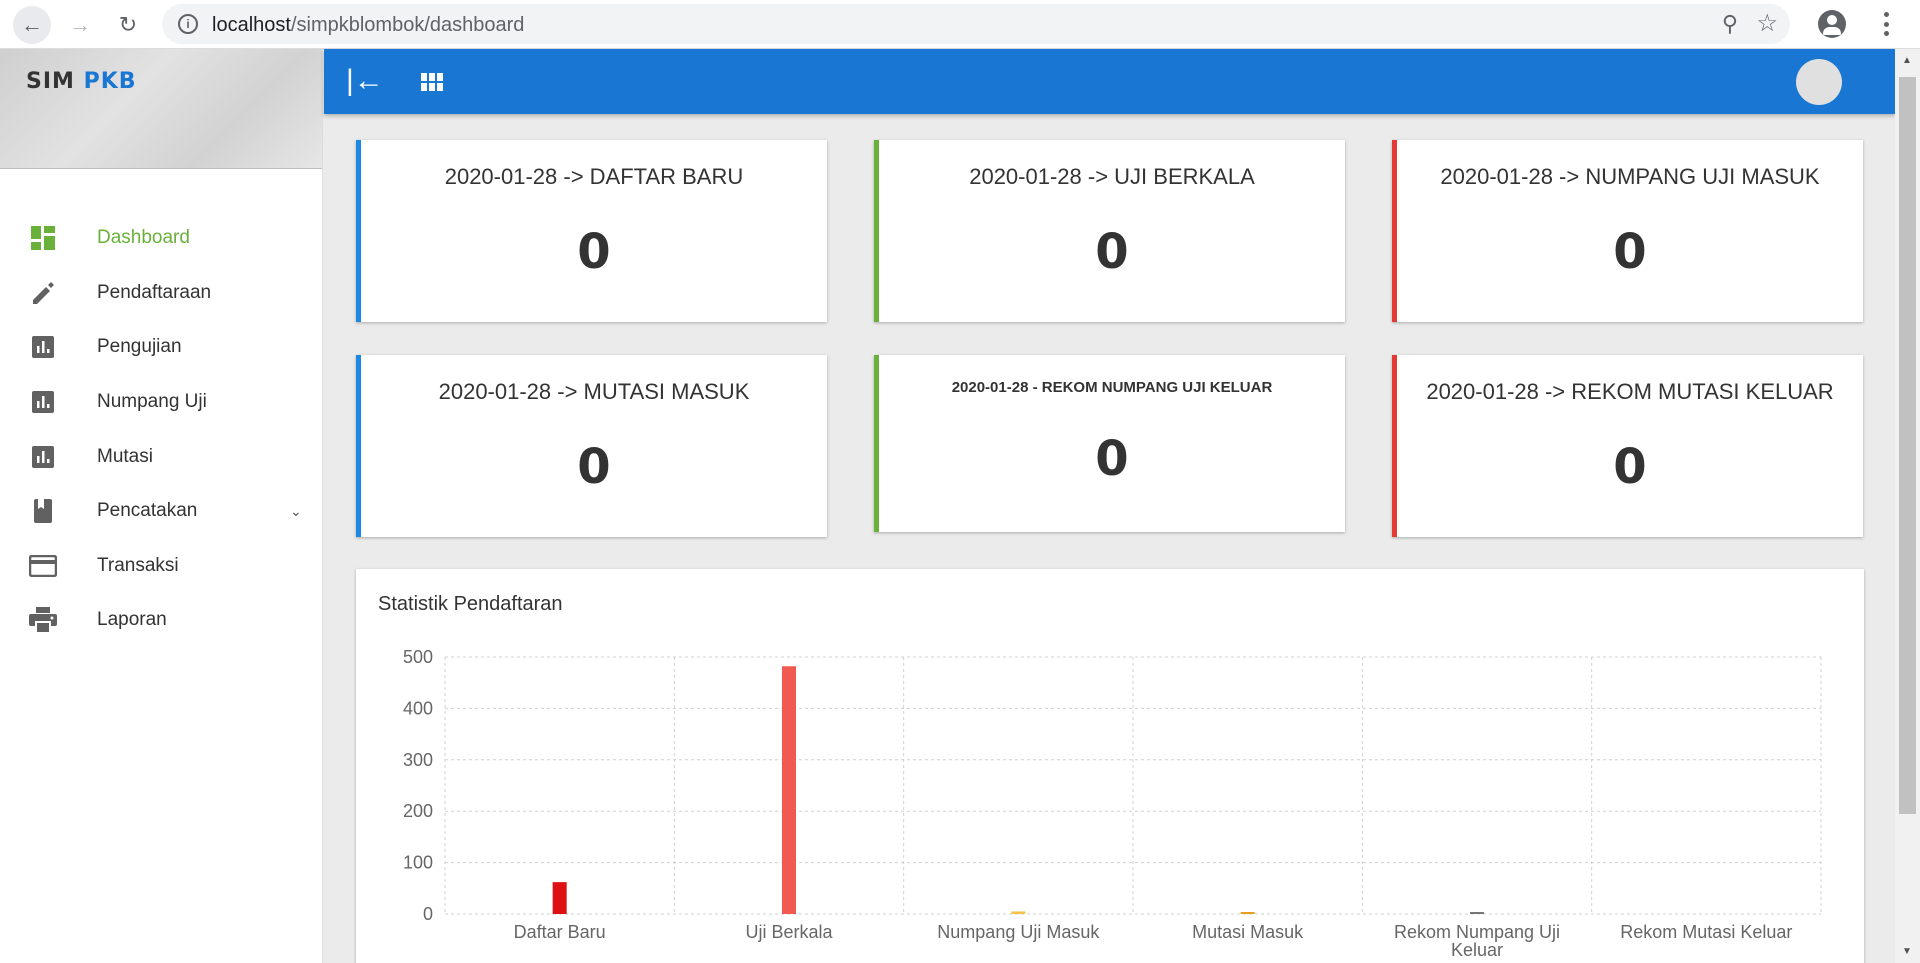  I want to click on stat-card-mutasi-masuk: 2020-01-28 -> MUTASI MASUK 0, so click(591, 446).